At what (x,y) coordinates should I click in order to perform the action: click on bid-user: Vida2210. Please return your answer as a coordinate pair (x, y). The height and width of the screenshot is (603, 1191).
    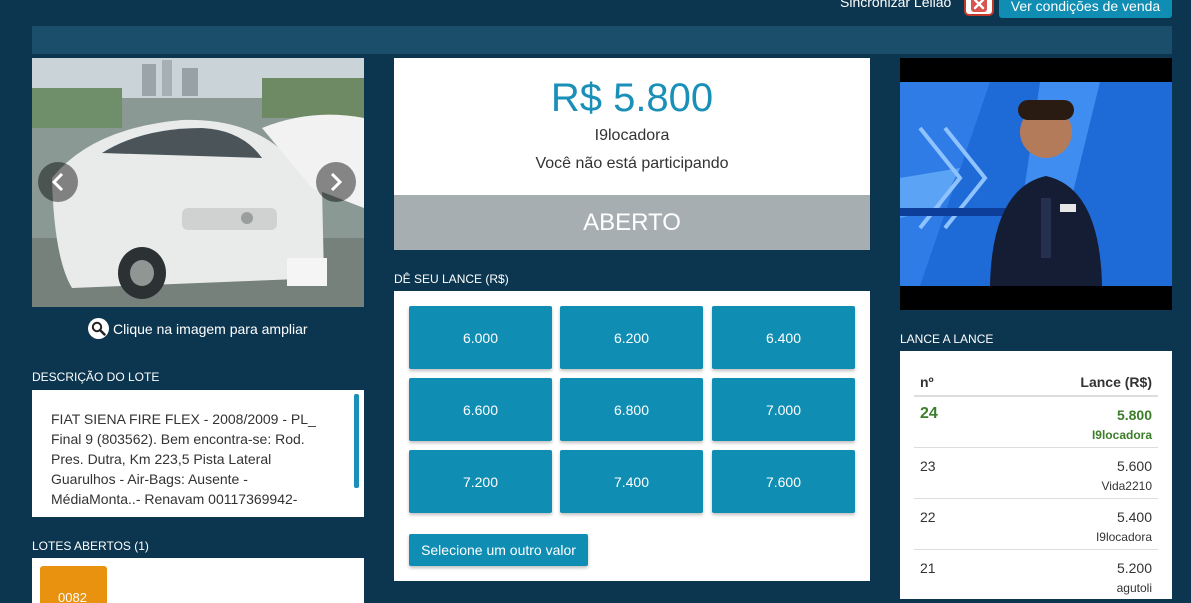
    Looking at the image, I should click on (1127, 486).